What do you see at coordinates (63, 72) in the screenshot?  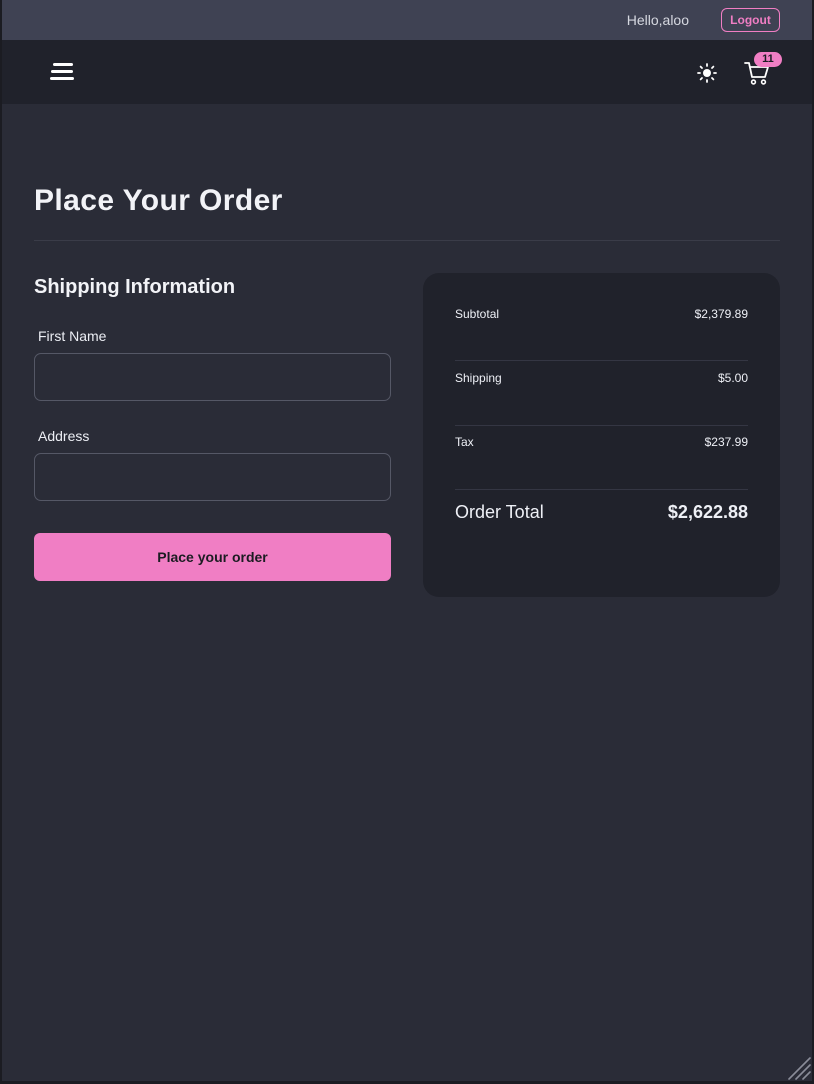 I see `hamburger-menu-icon` at bounding box center [63, 72].